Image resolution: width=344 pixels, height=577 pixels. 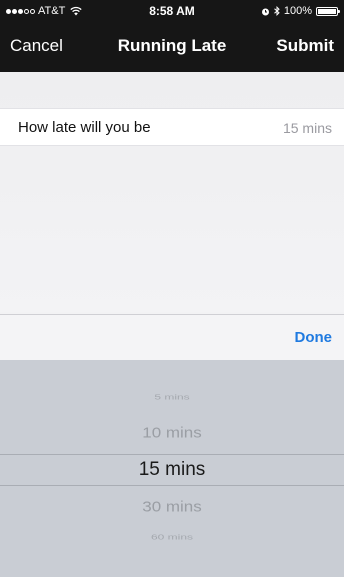 I want to click on picker-option: 30 mins, so click(x=172, y=507).